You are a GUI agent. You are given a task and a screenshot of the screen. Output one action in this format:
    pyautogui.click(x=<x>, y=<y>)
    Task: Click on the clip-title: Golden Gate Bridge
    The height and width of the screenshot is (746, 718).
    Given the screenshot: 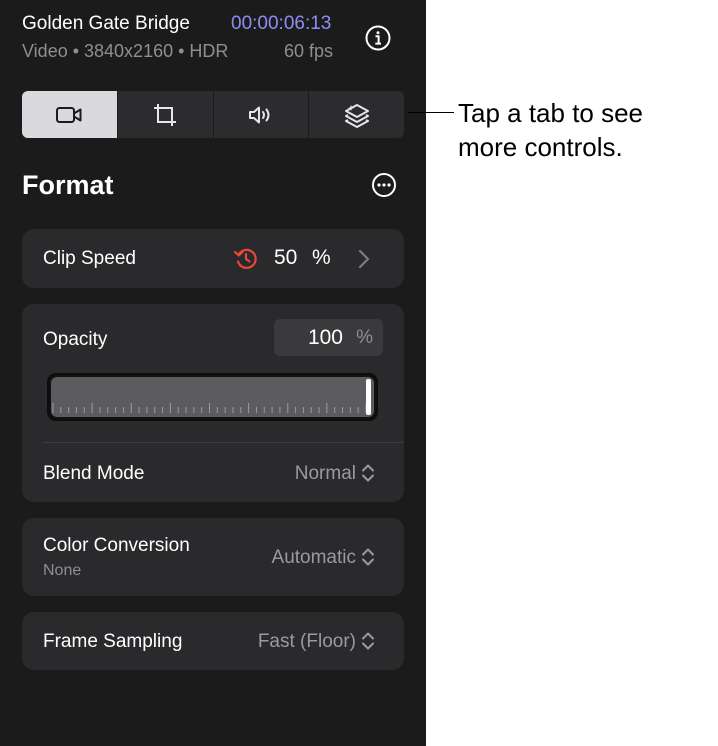 What is the action you would take?
    pyautogui.click(x=106, y=23)
    